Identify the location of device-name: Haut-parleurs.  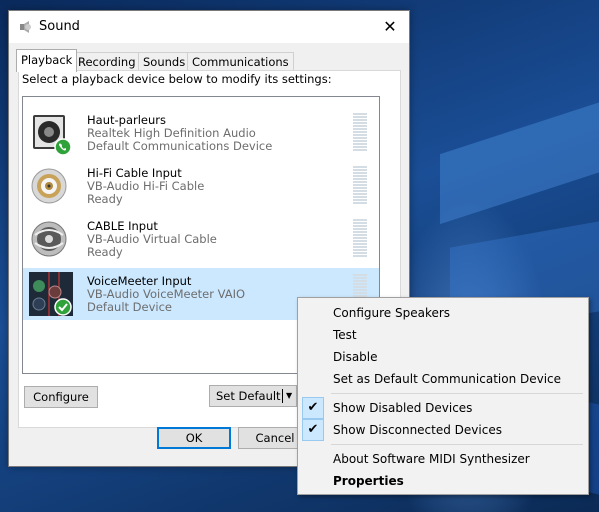
(126, 120).